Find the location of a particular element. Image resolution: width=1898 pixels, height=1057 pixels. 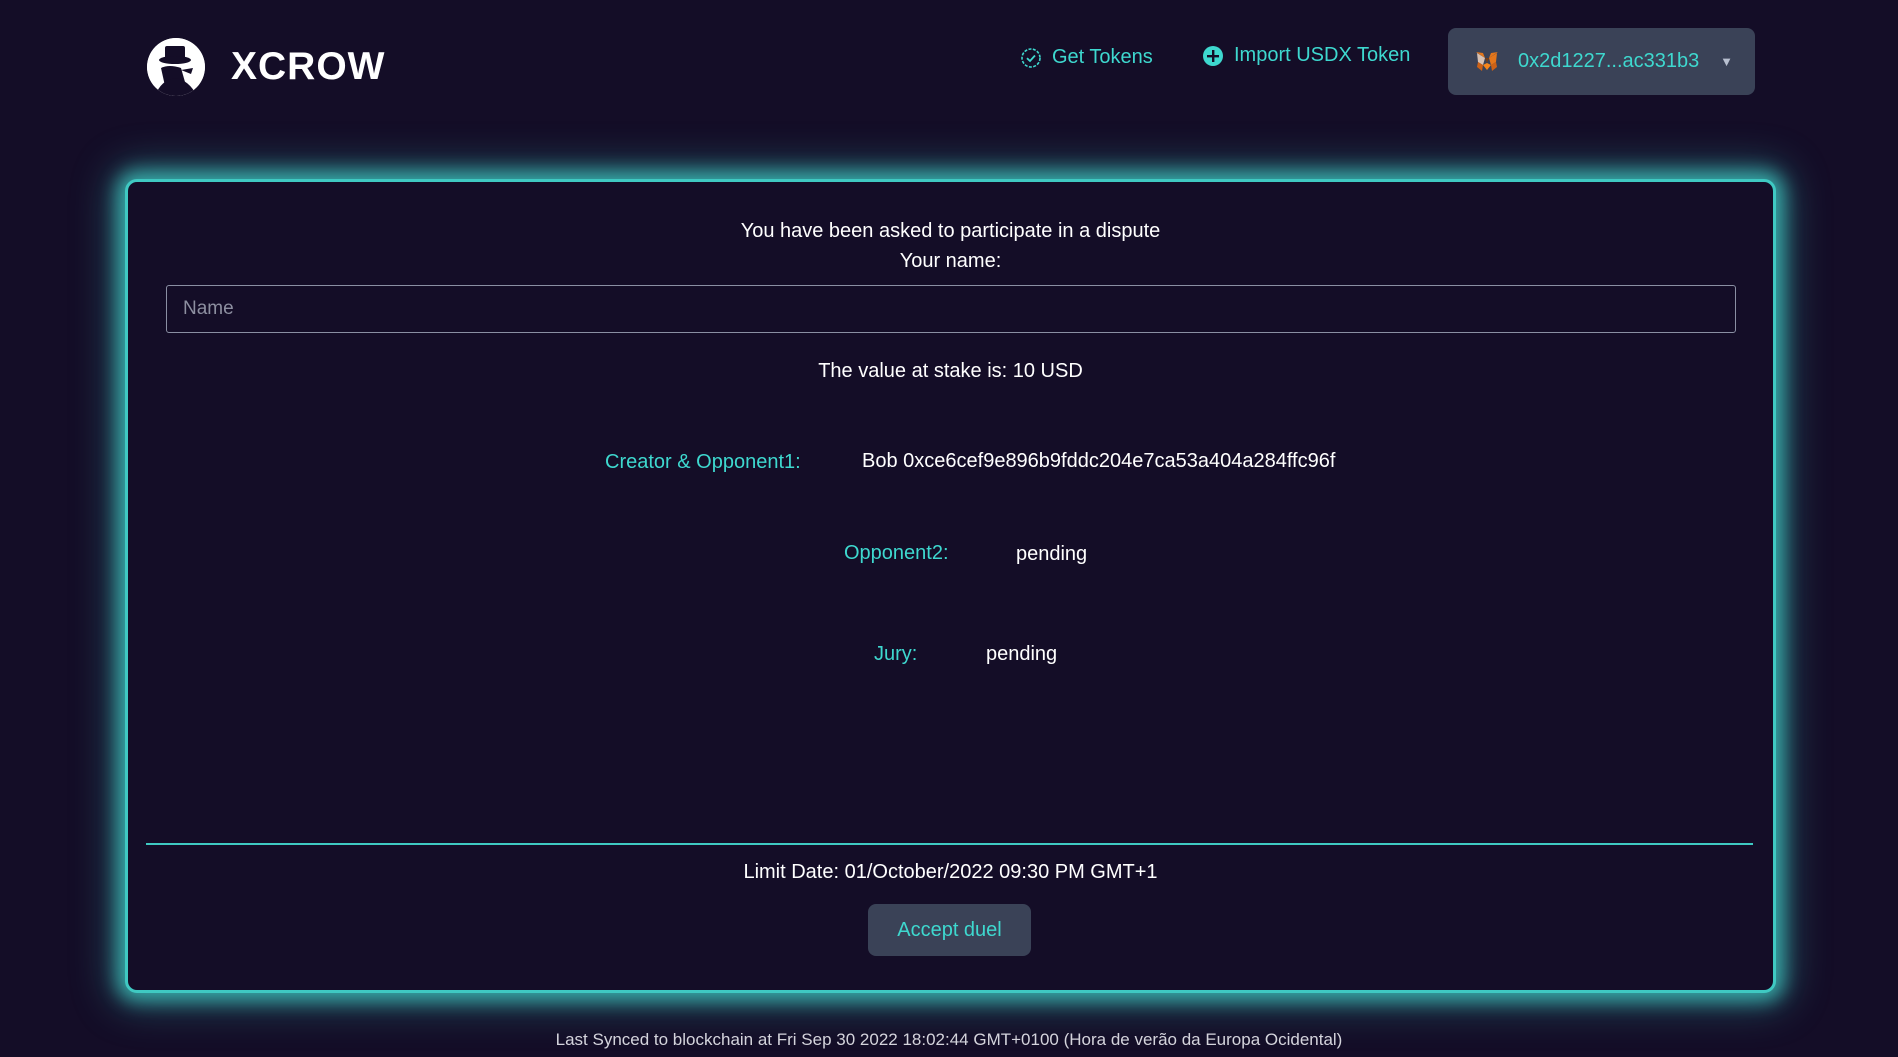

opponent2-label: Opponent2: is located at coordinates (896, 553).